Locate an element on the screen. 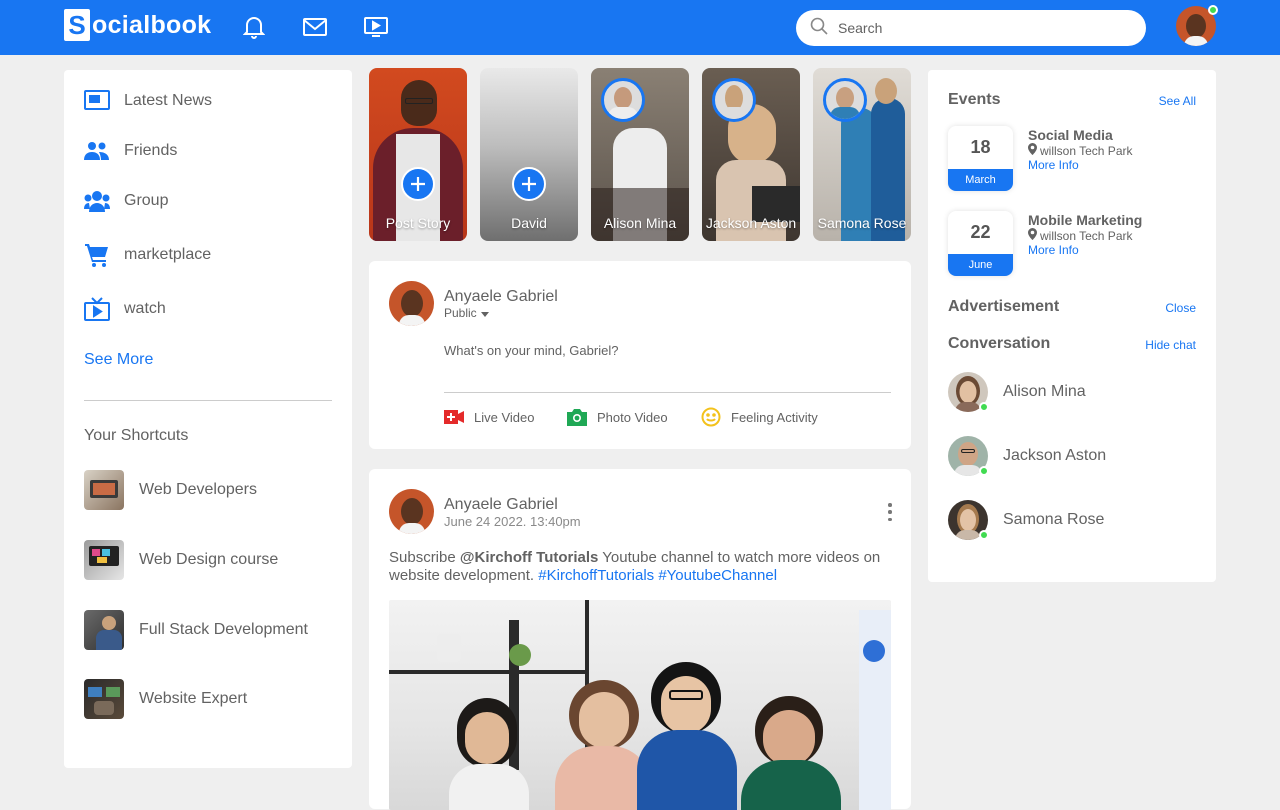 Image resolution: width=1280 pixels, height=810 pixels. photo-video-button: Photo Video is located at coordinates (617, 417).